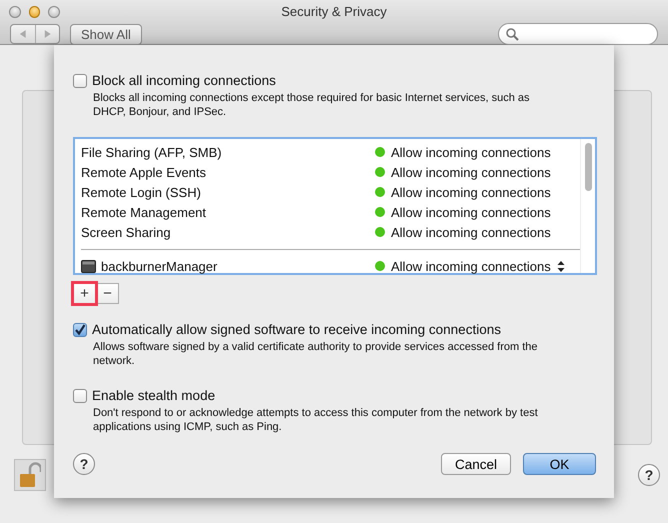 The width and height of the screenshot is (668, 523). I want to click on padlock-icon, so click(30, 475).